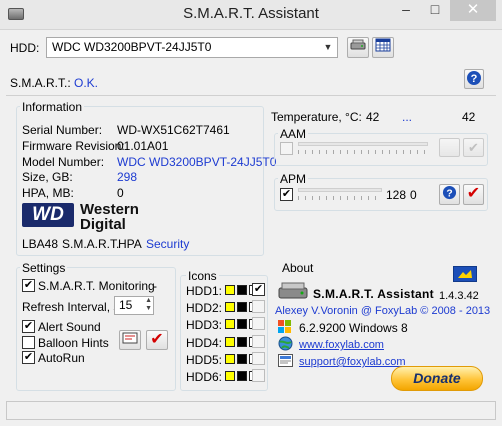 This screenshot has width=502, height=426. Describe the element at coordinates (469, 117) in the screenshot. I see `temperature-max: 42` at that location.